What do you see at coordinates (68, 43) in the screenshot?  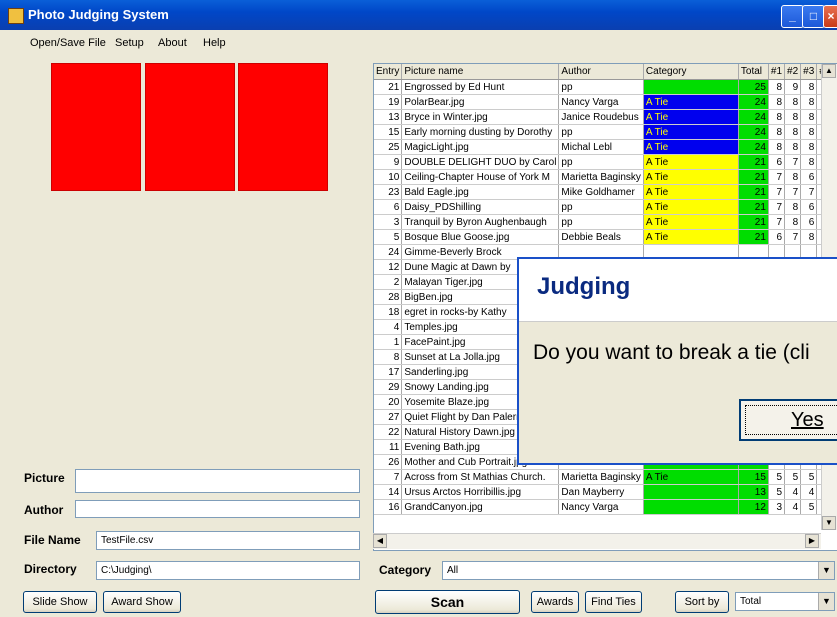 I see `menu-open-save-file: Open/Save File` at bounding box center [68, 43].